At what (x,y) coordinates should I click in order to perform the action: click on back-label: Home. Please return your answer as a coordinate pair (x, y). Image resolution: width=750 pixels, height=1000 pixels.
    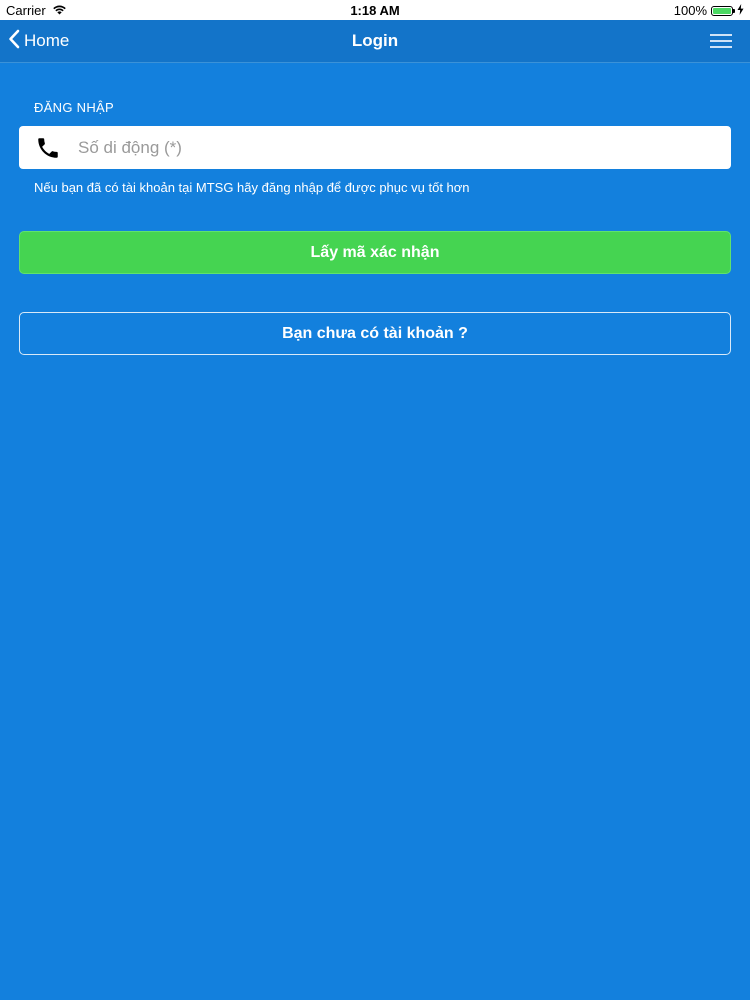
    Looking at the image, I should click on (47, 40).